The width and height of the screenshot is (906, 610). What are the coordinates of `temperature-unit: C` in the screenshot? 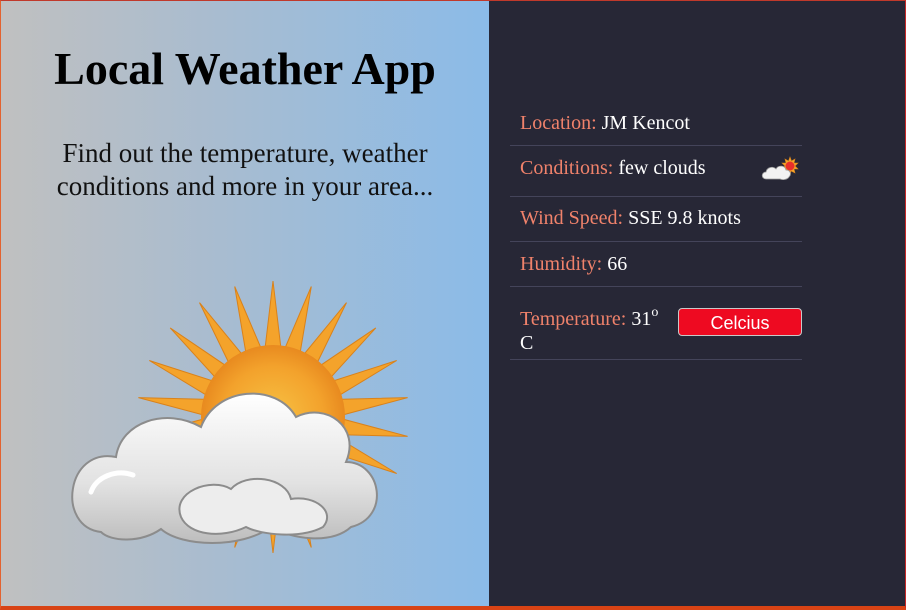 It's located at (527, 343).